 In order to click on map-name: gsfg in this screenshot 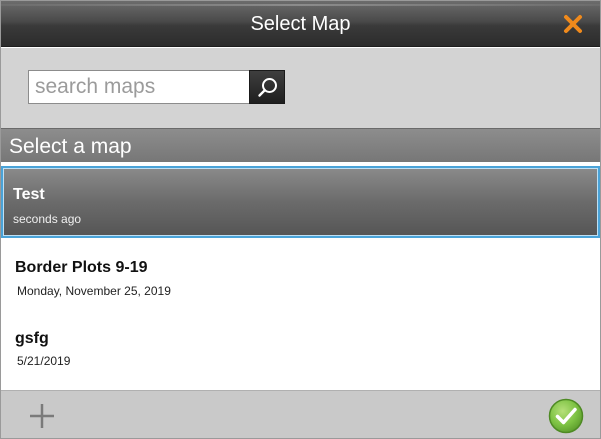, I will do `click(32, 338)`.